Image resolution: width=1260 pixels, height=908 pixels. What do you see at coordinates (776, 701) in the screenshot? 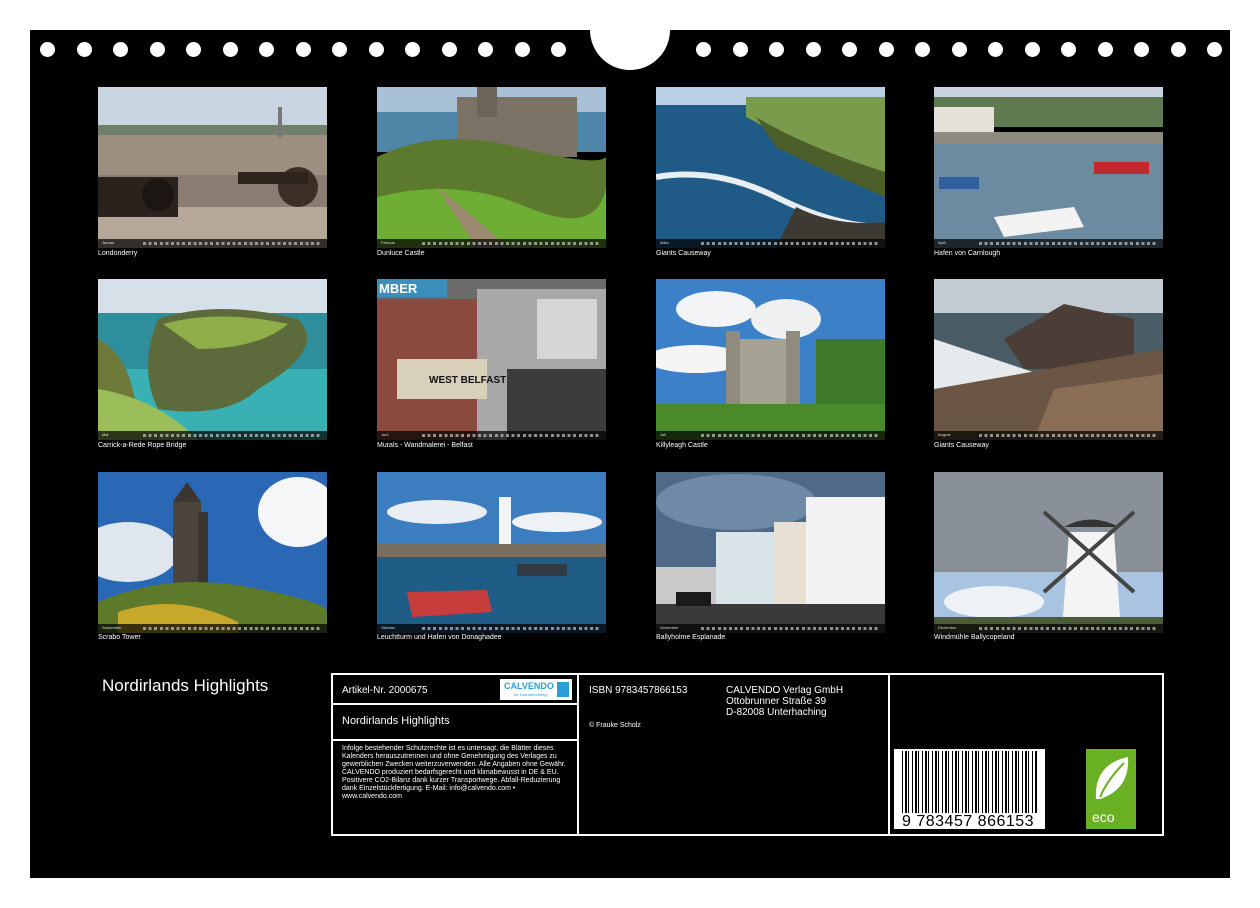
I see `publisher-street: Ottobrunner Straße 39` at bounding box center [776, 701].